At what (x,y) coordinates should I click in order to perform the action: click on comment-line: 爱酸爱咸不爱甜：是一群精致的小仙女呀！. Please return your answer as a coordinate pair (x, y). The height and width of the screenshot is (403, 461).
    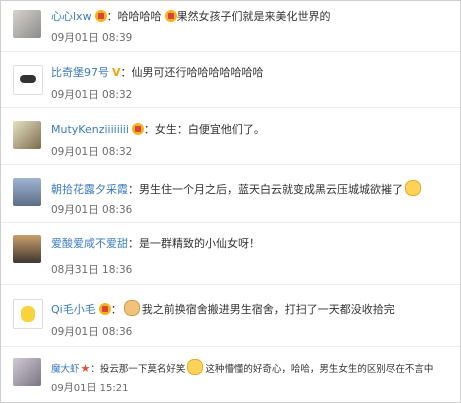
    Looking at the image, I should click on (155, 244).